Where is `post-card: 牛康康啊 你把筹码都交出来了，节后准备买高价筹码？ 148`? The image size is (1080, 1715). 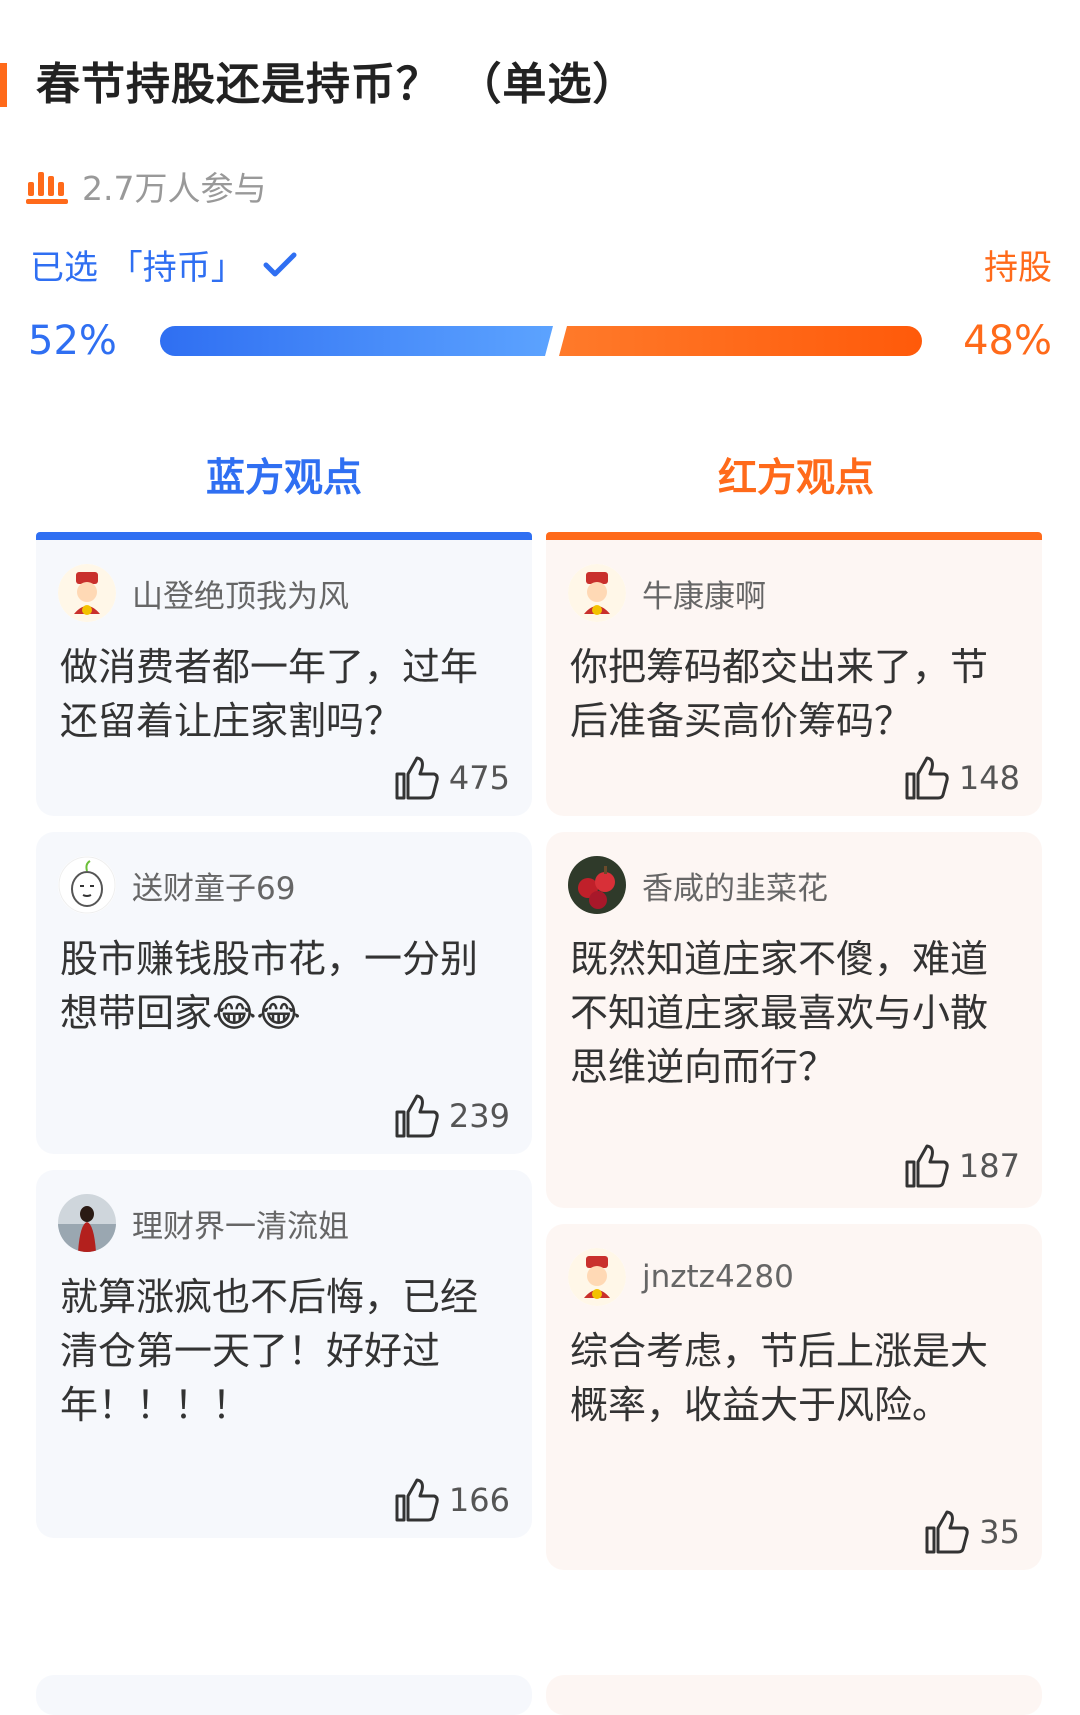 post-card: 牛康康啊 你把筹码都交出来了，节后准备买高价筹码？ 148 is located at coordinates (794, 678).